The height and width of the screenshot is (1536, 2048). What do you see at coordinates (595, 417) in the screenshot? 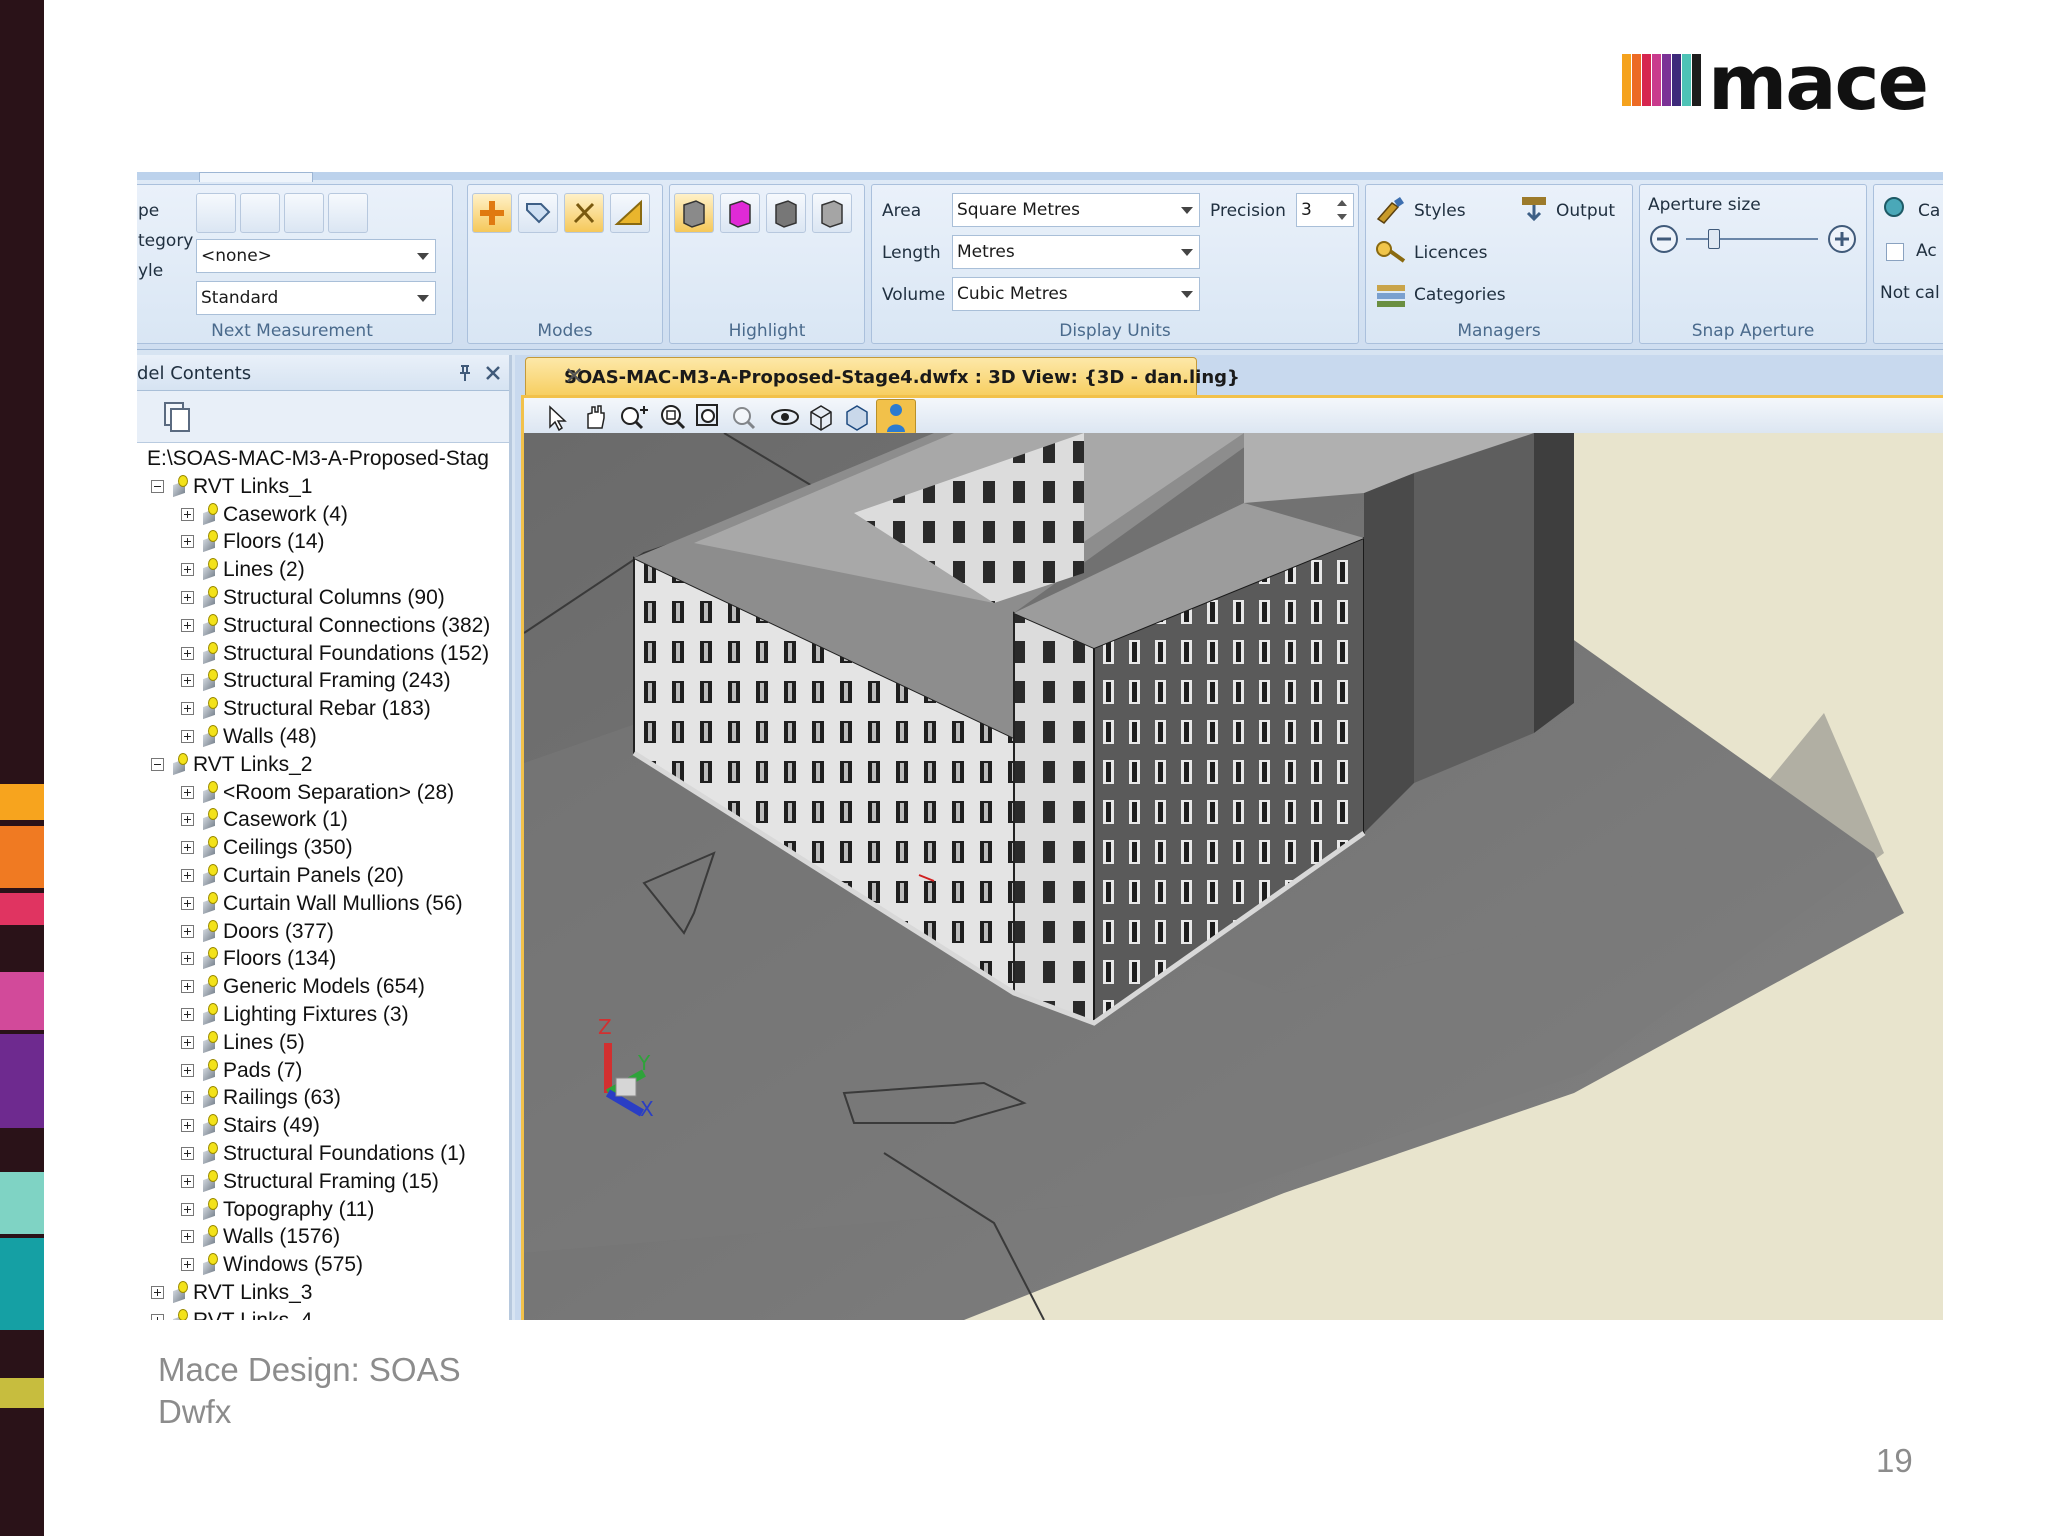
I see `pan-icon` at bounding box center [595, 417].